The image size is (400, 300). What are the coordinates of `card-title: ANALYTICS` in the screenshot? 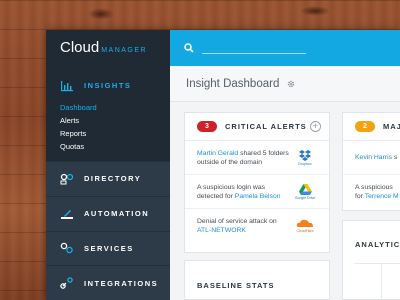 It's located at (377, 244).